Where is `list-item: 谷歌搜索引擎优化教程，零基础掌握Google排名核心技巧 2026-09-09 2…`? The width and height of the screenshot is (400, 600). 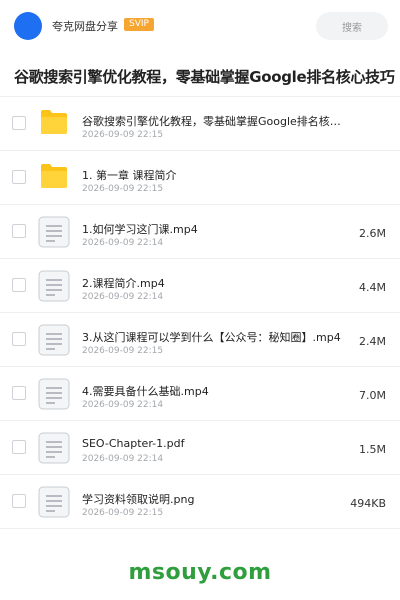 list-item: 谷歌搜索引擎优化教程，零基础掌握Google排名核心技巧 2026-09-09 2… is located at coordinates (200, 124).